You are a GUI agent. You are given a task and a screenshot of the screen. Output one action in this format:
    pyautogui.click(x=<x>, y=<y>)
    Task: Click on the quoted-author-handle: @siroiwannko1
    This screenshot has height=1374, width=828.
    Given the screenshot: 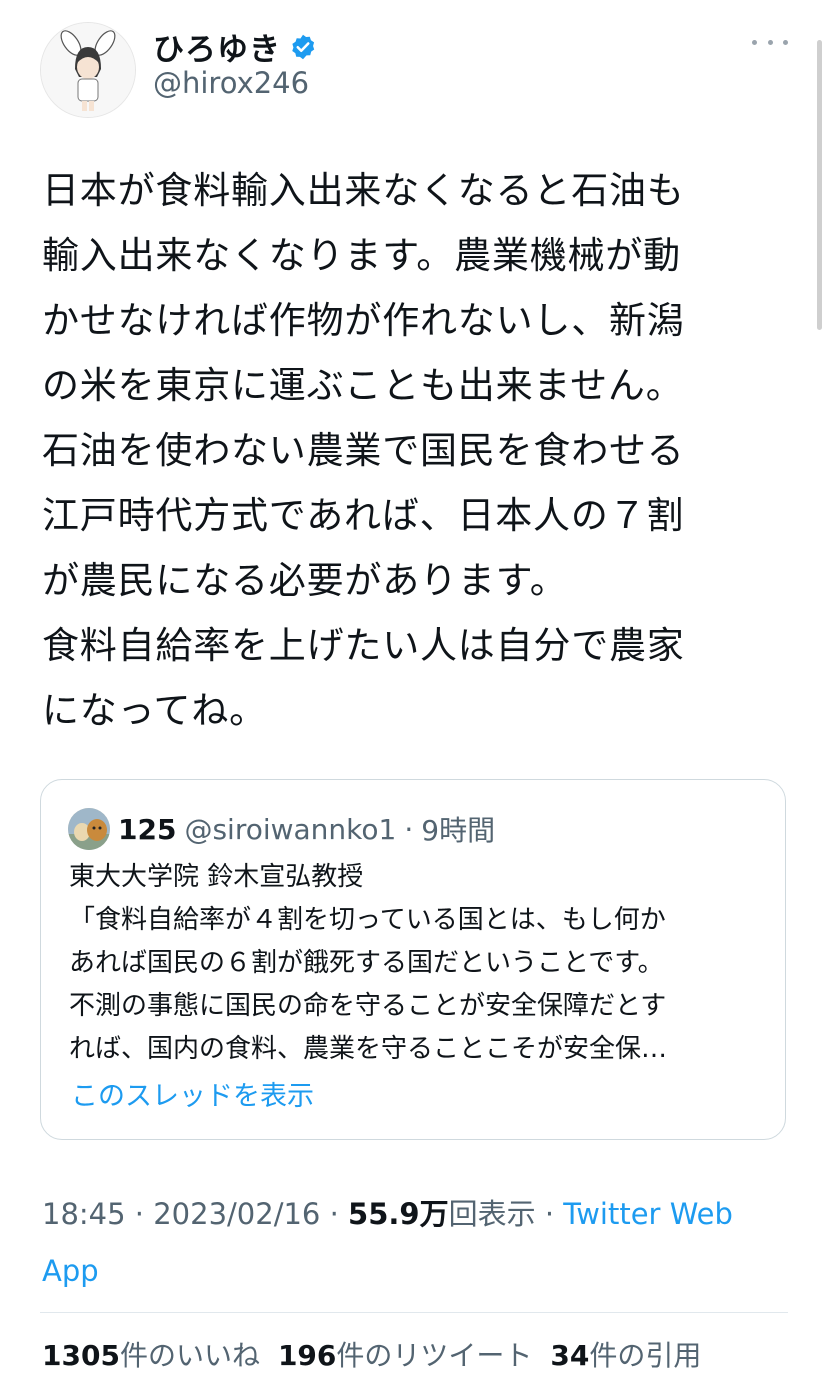 What is the action you would take?
    pyautogui.click(x=290, y=829)
    